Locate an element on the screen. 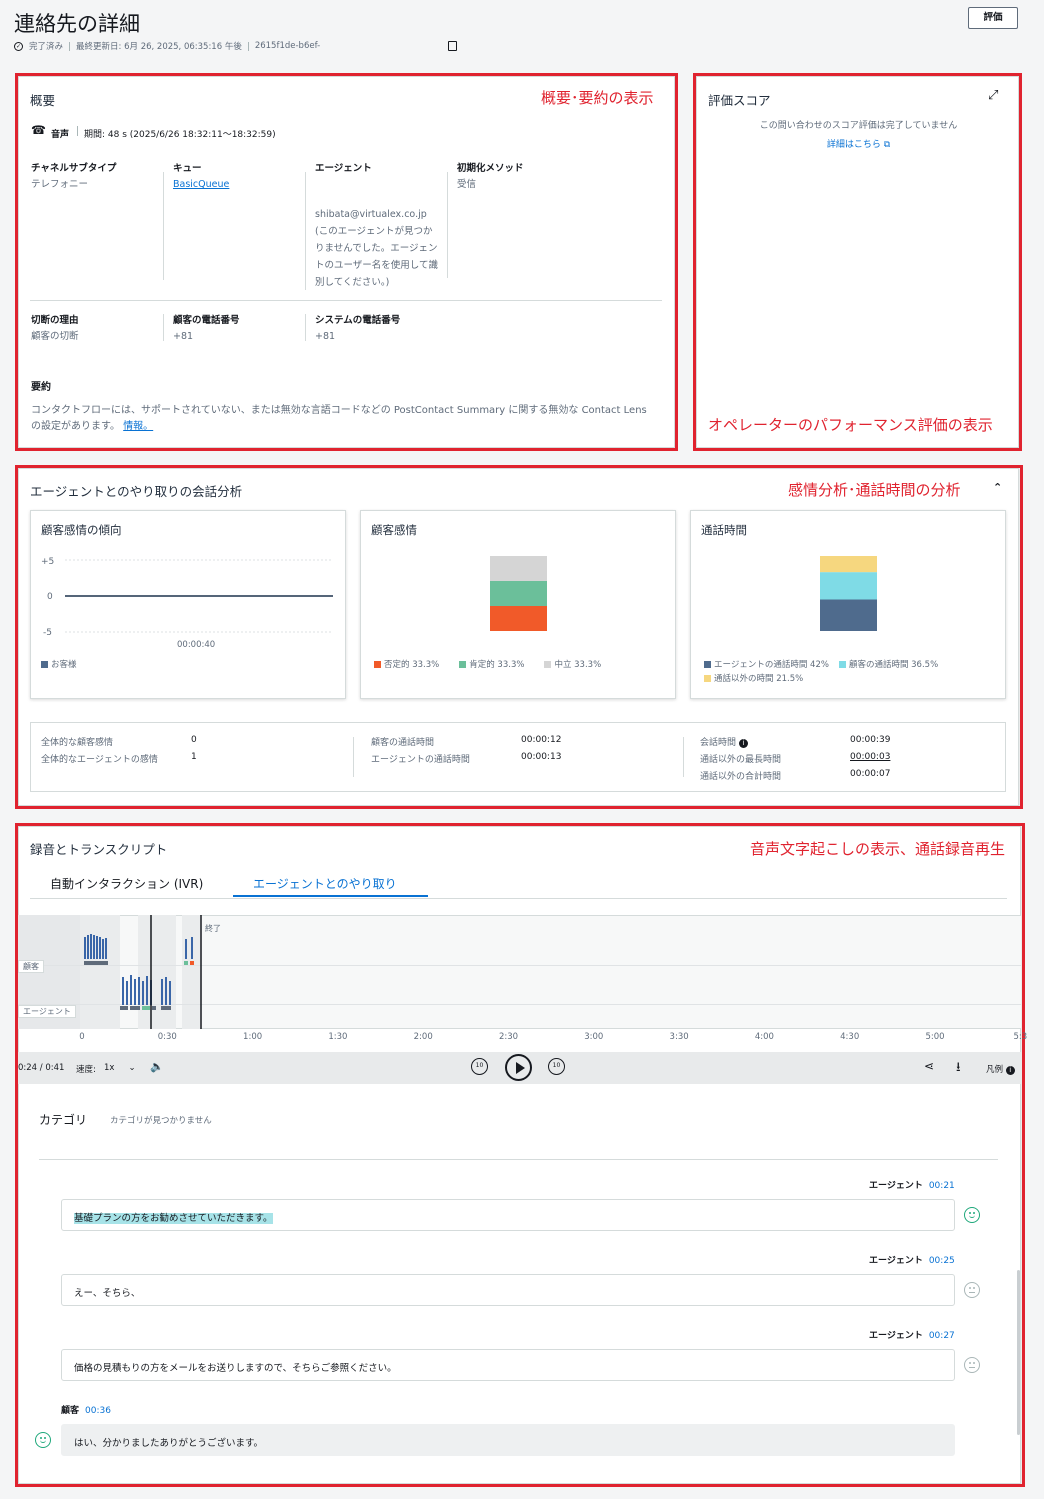 The height and width of the screenshot is (1499, 1044). playback-position: 0:24 / 0:41 is located at coordinates (41, 1068).